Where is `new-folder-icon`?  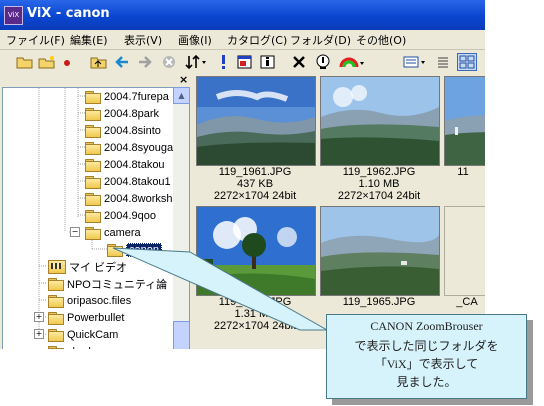 new-folder-icon is located at coordinates (47, 62).